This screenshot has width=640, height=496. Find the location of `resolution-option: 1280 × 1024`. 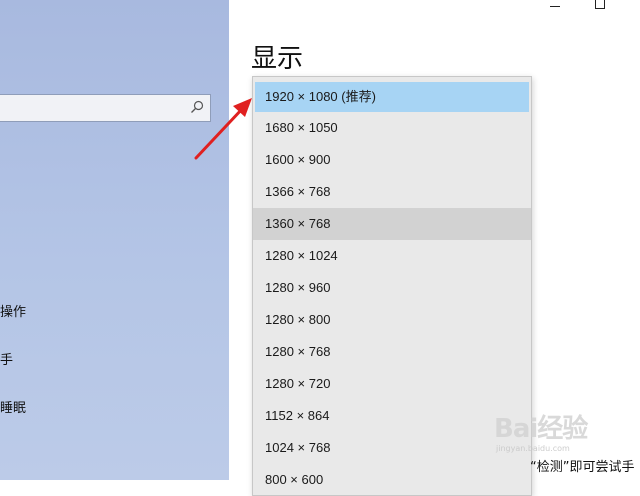

resolution-option: 1280 × 1024 is located at coordinates (392, 256).